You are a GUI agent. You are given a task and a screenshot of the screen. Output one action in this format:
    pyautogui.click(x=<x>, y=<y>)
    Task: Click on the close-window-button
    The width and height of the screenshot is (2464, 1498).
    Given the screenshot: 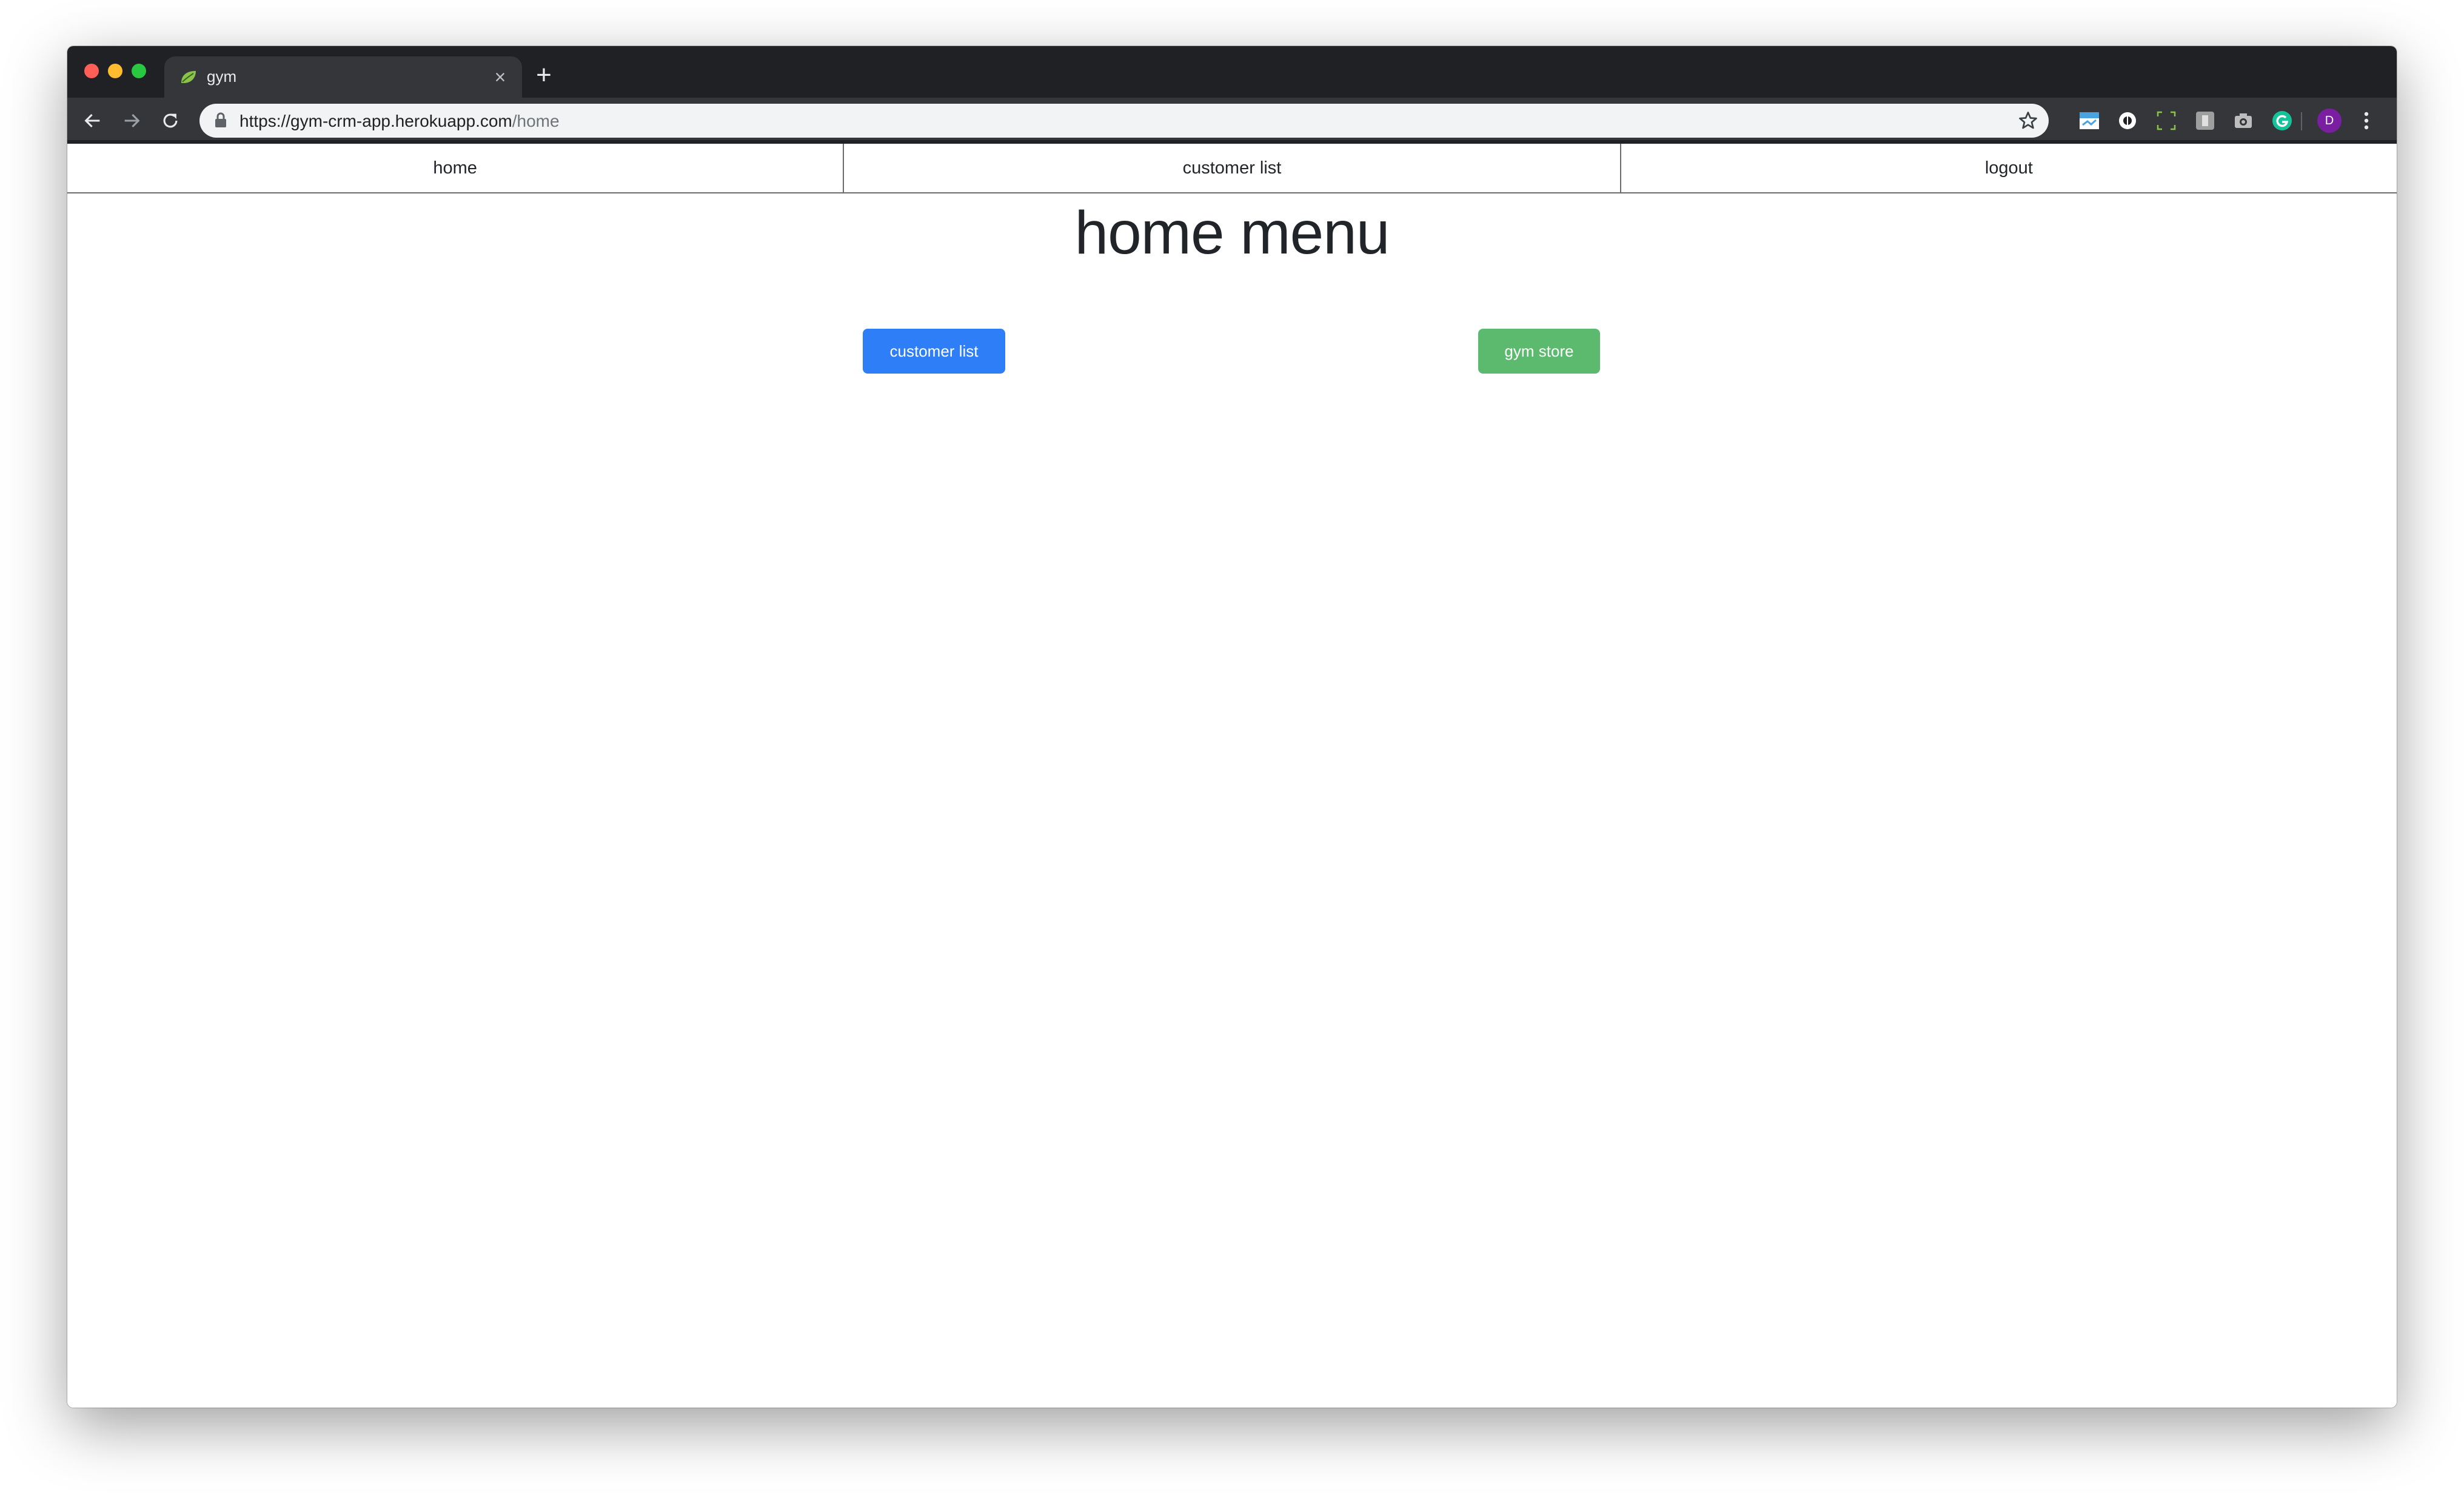 What is the action you would take?
    pyautogui.click(x=92, y=71)
    